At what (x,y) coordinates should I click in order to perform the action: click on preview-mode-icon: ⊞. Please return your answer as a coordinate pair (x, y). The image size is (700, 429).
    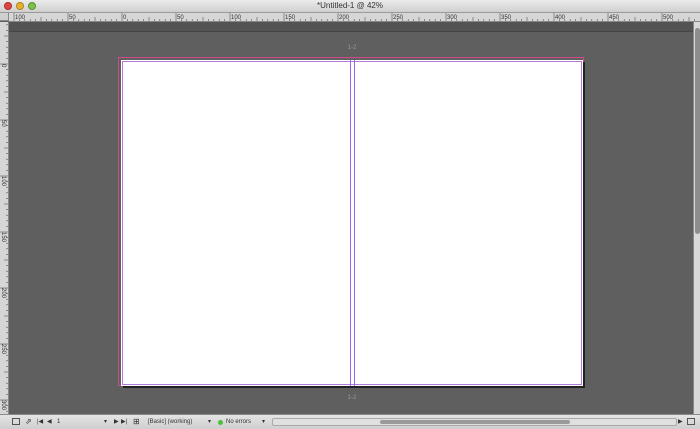
    Looking at the image, I should click on (136, 422).